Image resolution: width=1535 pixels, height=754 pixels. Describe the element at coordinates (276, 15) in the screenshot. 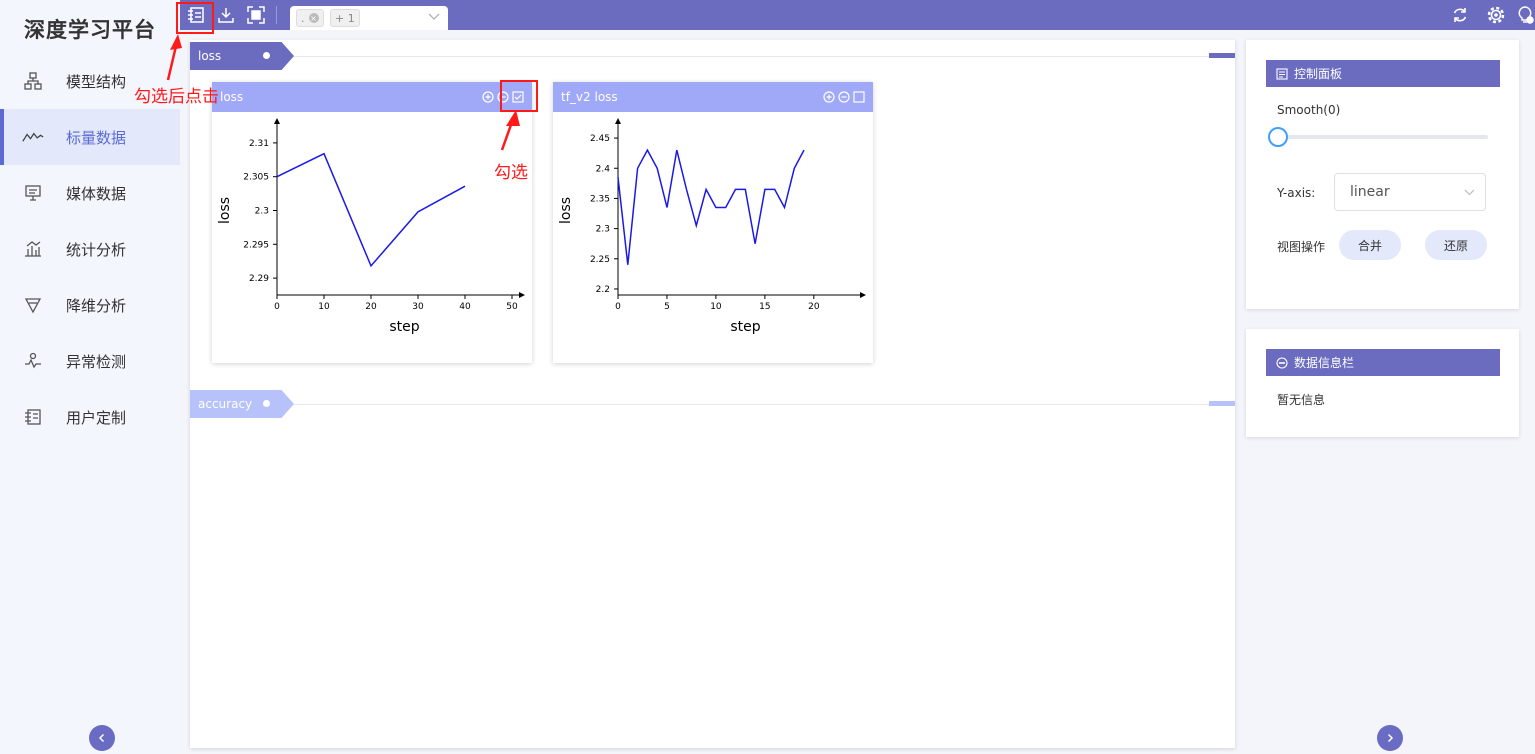

I see `toolbar-divider` at that location.